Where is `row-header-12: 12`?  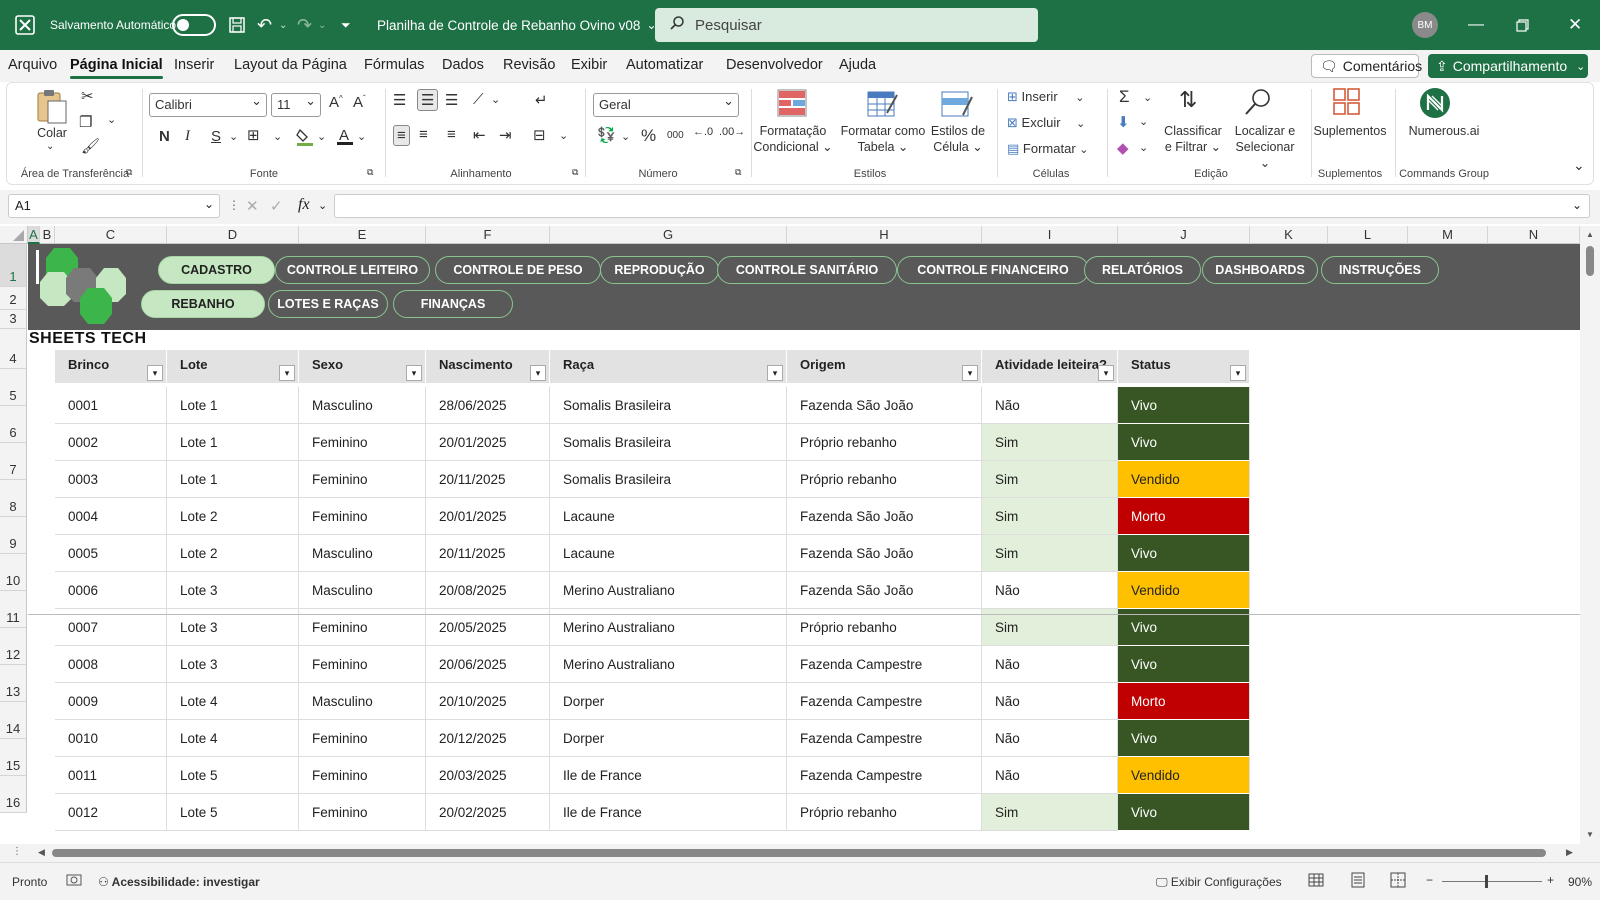 row-header-12: 12 is located at coordinates (13, 646).